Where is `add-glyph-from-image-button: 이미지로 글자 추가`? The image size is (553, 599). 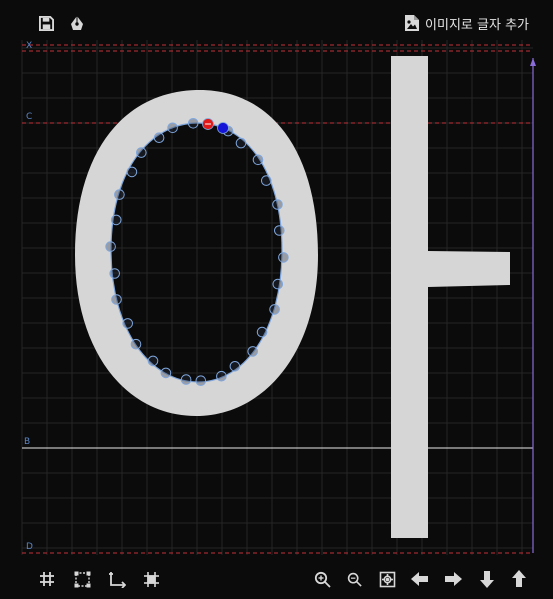 add-glyph-from-image-button: 이미지로 글자 추가 is located at coordinates (466, 23).